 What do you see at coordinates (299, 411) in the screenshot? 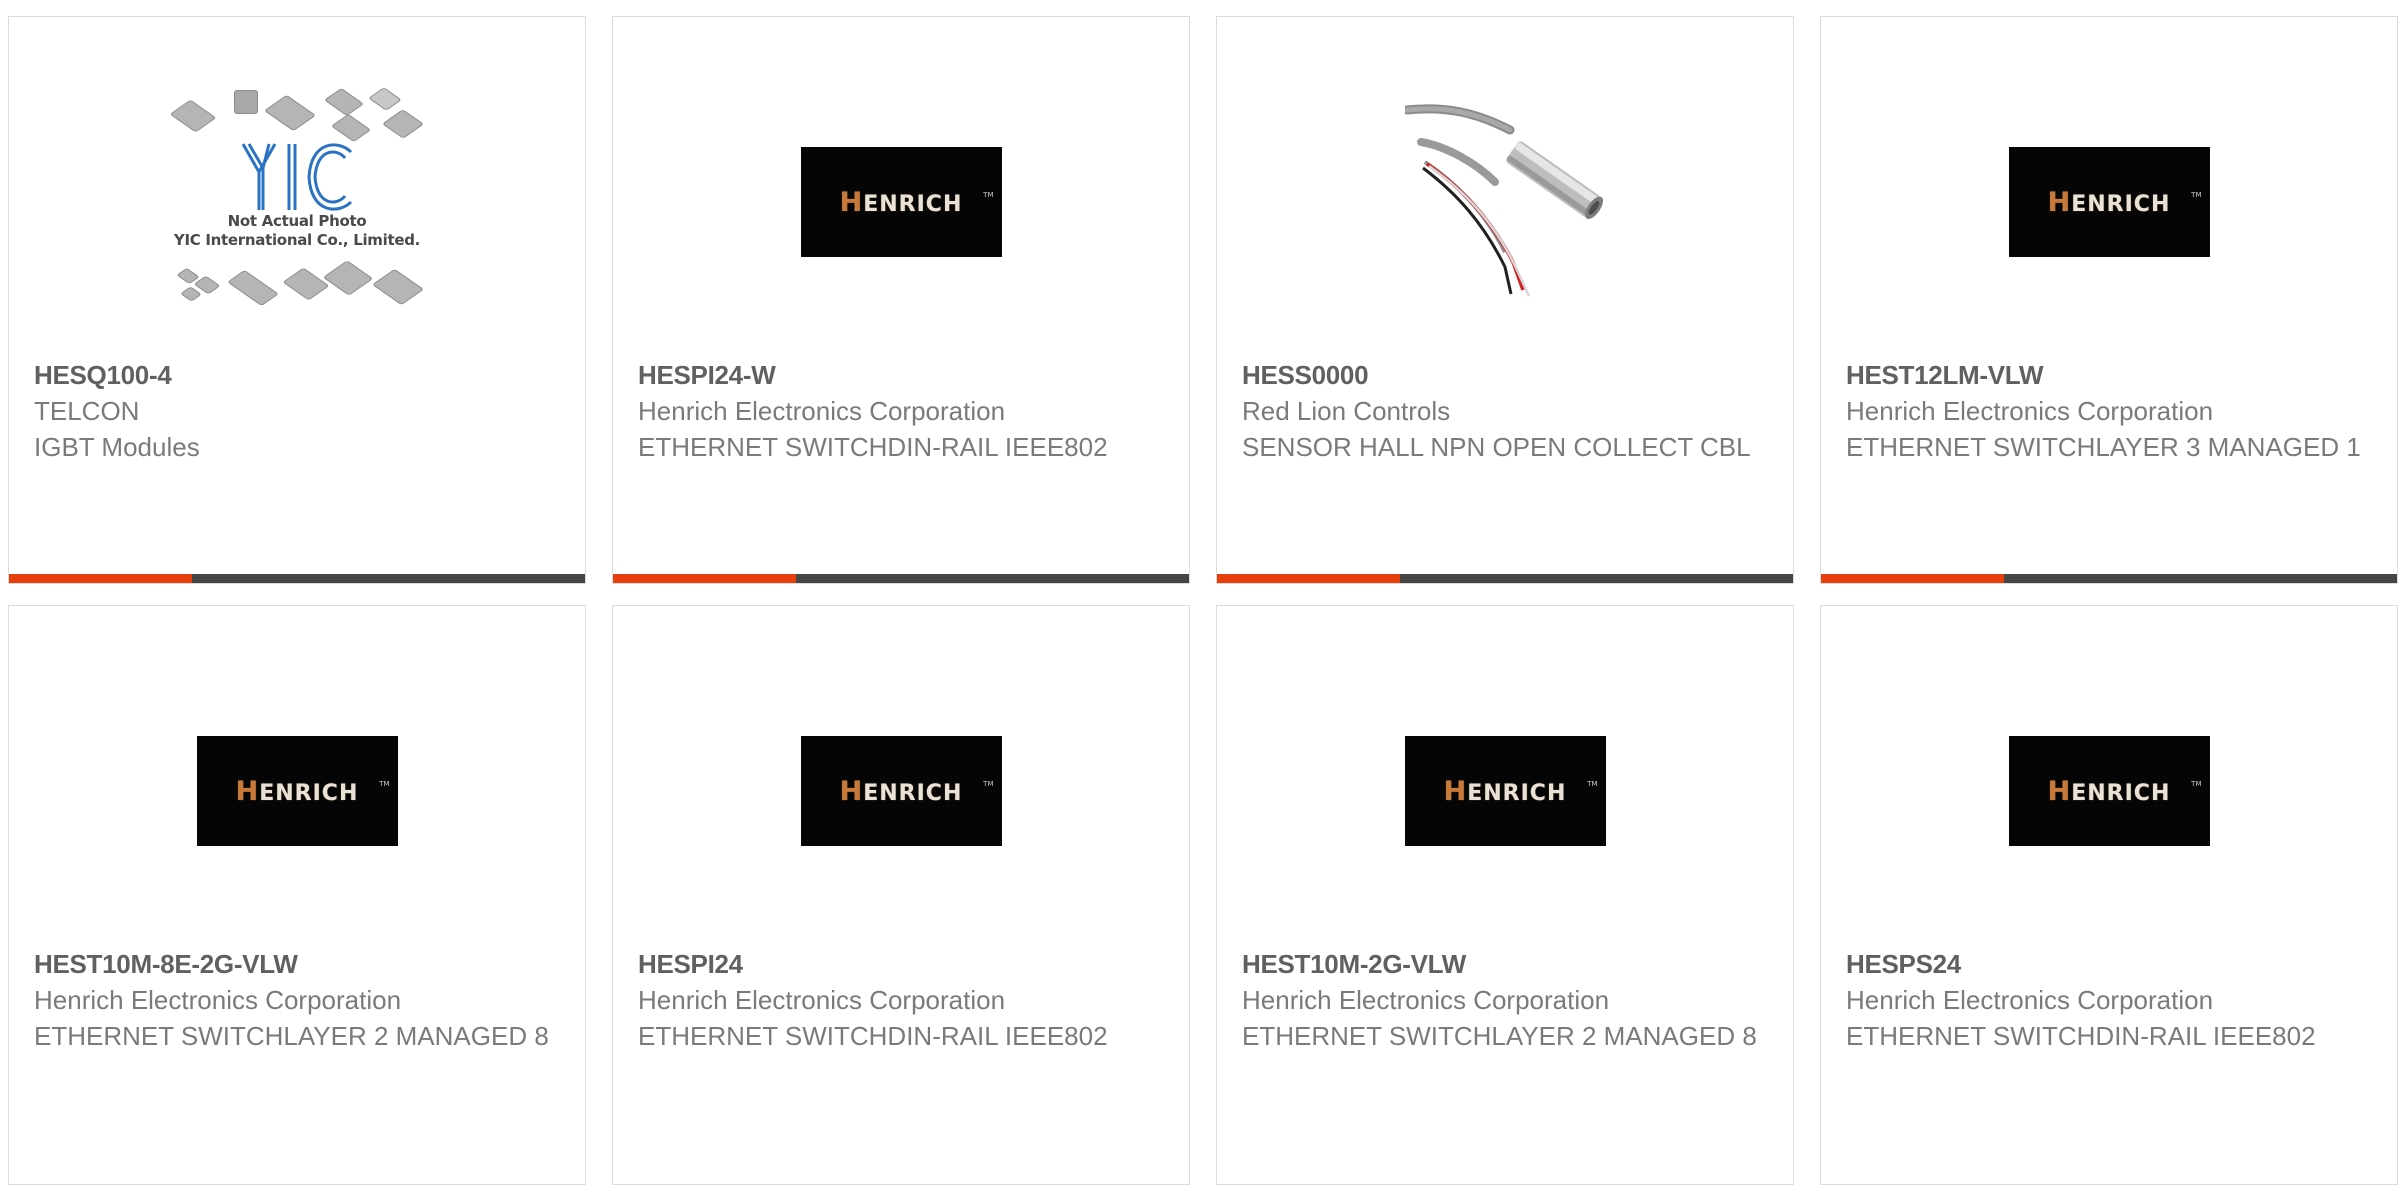
I see `product-info: HESQ100-4 TELCON IGBT Modules` at bounding box center [299, 411].